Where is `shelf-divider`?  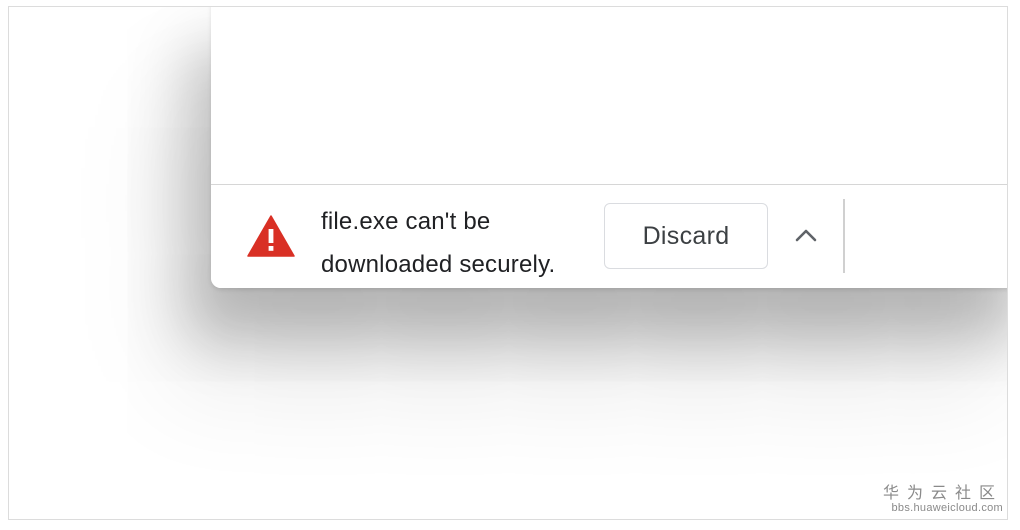 shelf-divider is located at coordinates (844, 236).